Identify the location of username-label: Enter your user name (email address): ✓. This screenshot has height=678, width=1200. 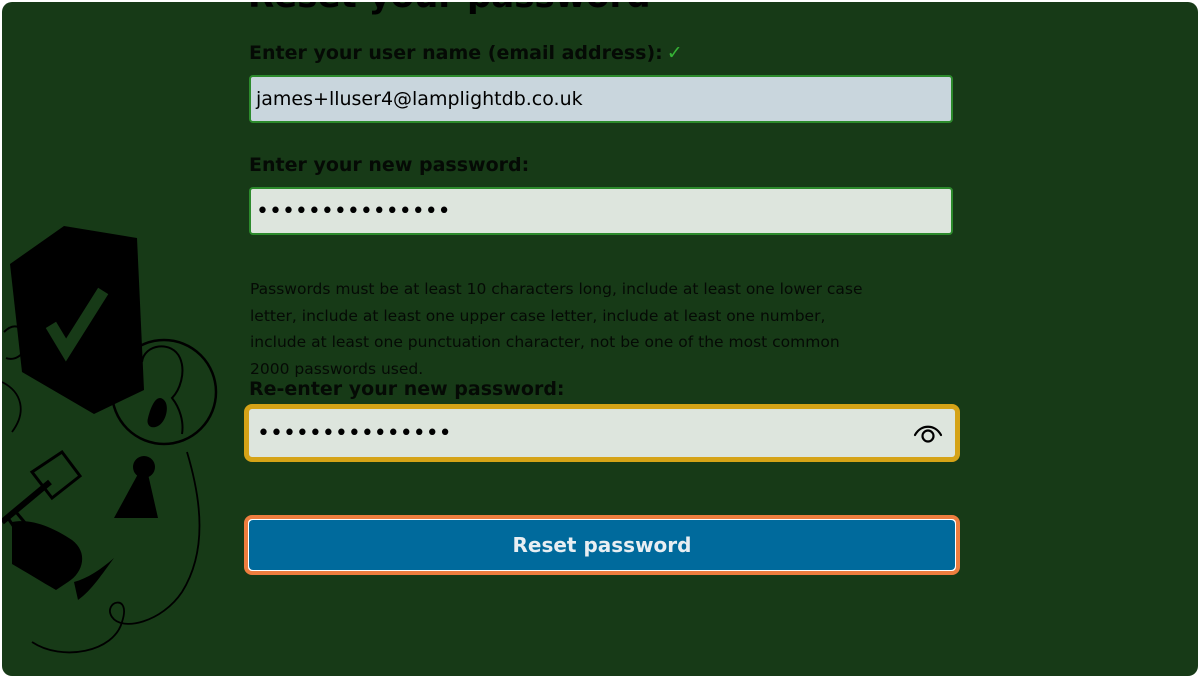
(466, 53).